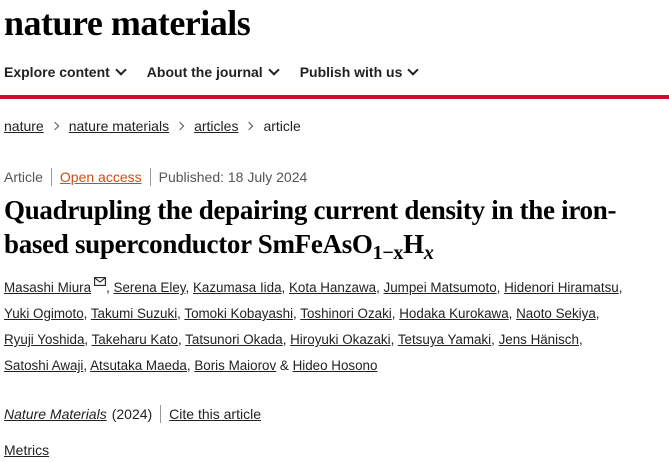  Describe the element at coordinates (101, 177) in the screenshot. I see `open-access-link: Open access` at that location.